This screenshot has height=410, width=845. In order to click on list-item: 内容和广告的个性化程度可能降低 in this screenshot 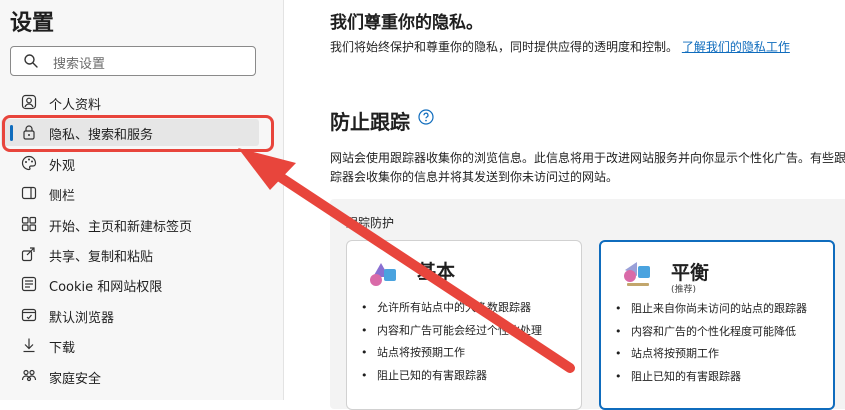, I will do `click(723, 332)`.